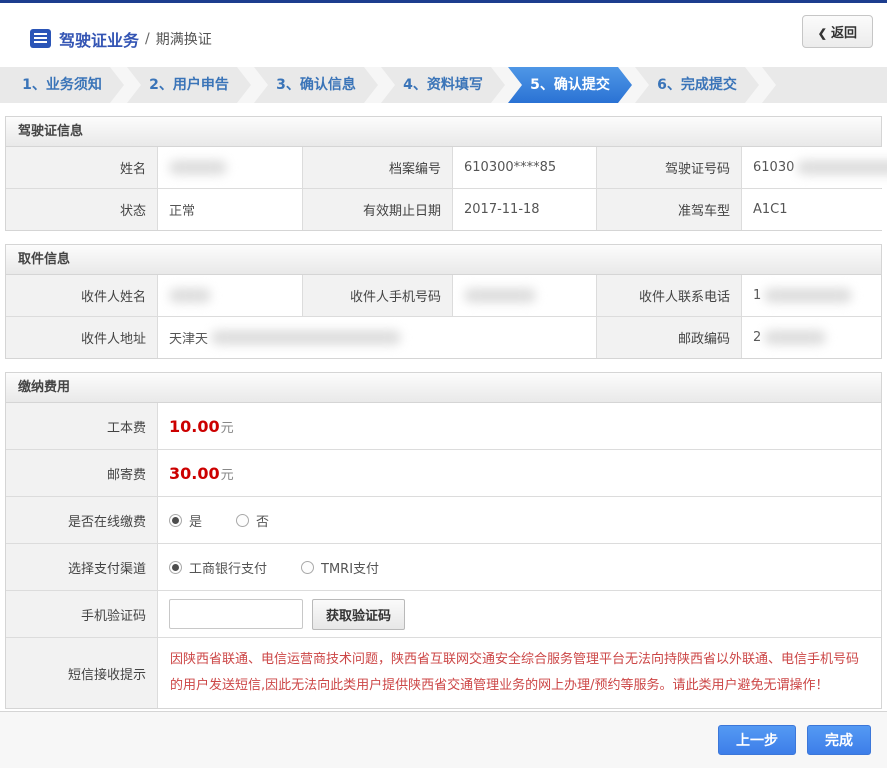  I want to click on sms-notice-label: 短信接收提示, so click(81, 673).